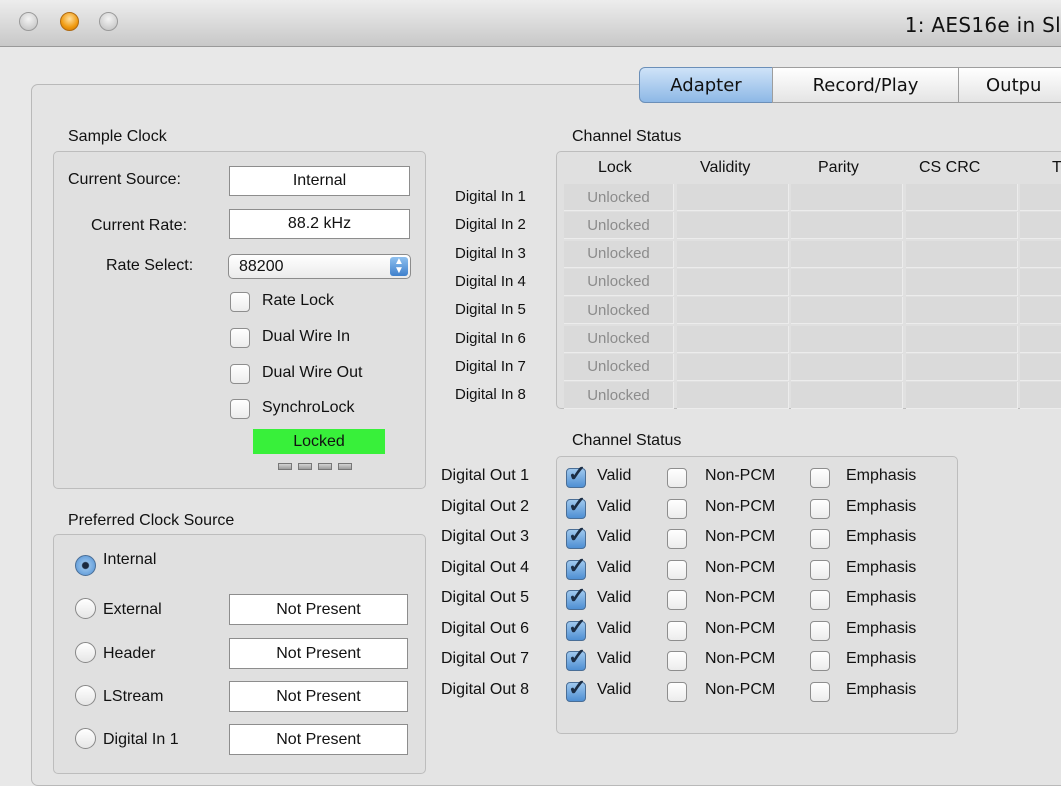  I want to click on close-window-icon, so click(28, 21).